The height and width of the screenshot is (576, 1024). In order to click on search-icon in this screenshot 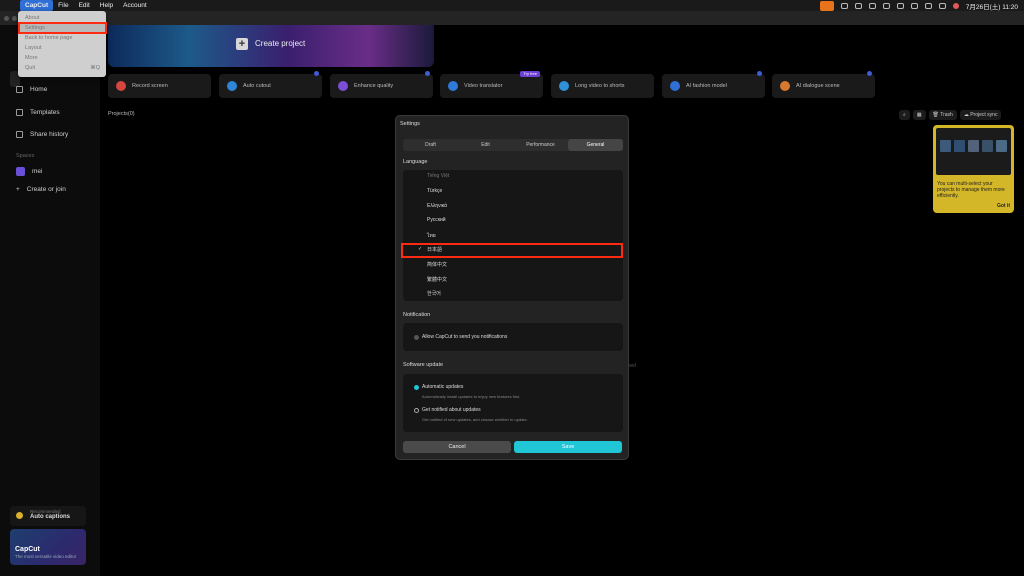, I will do `click(928, 5)`.